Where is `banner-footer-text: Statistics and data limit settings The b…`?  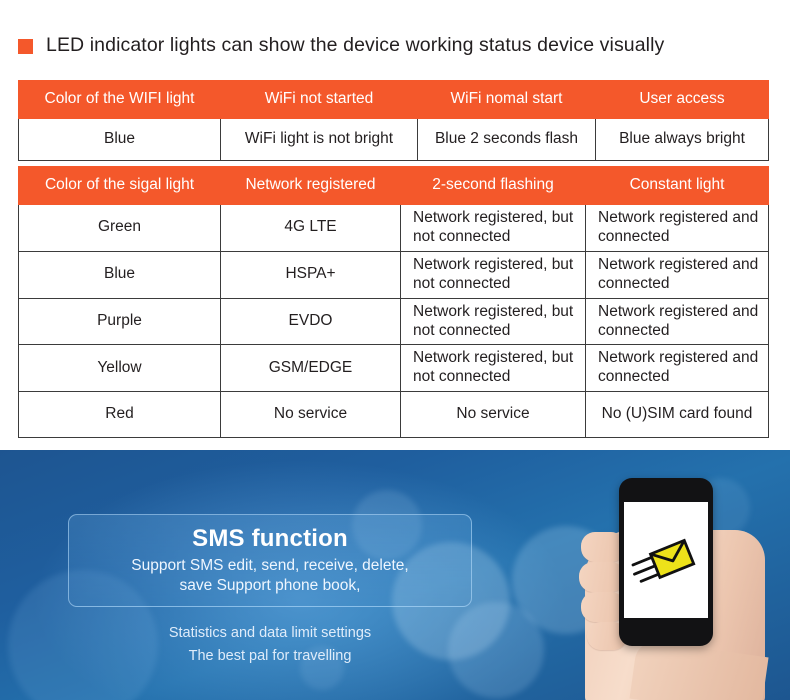 banner-footer-text: Statistics and data limit settings The b… is located at coordinates (270, 645).